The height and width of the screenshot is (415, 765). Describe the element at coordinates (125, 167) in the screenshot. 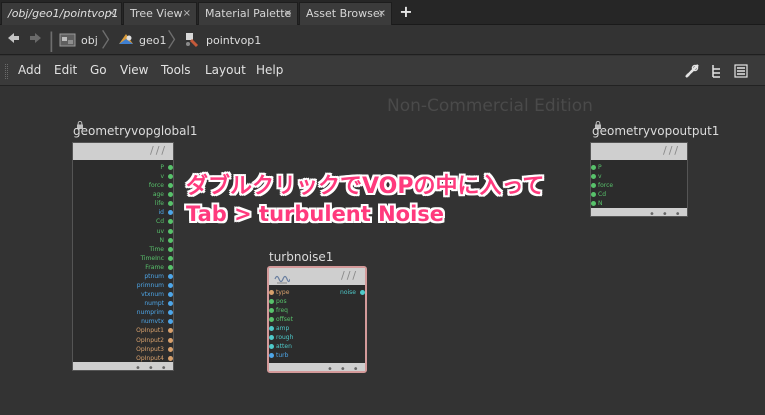

I see `output-port-p: P` at that location.